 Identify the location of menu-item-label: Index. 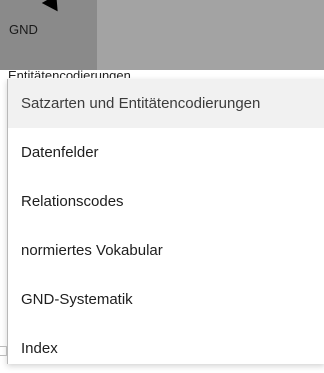
(39, 348).